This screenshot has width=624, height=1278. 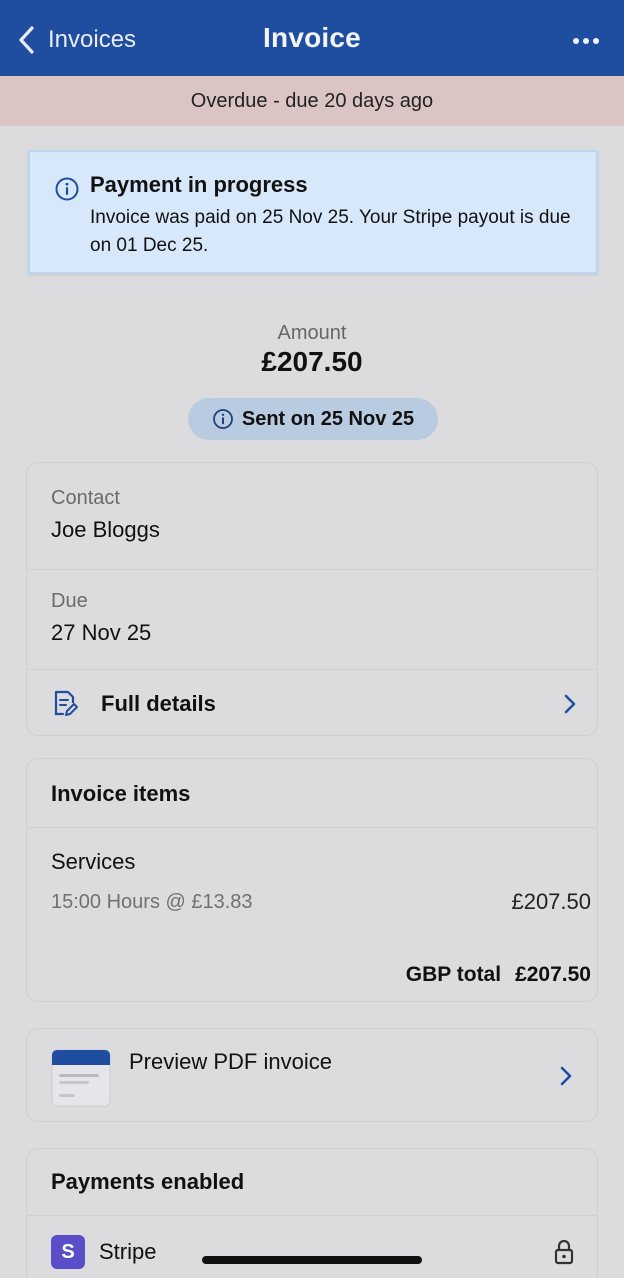 What do you see at coordinates (551, 901) in the screenshot?
I see `invoice-item-amount: £207.50` at bounding box center [551, 901].